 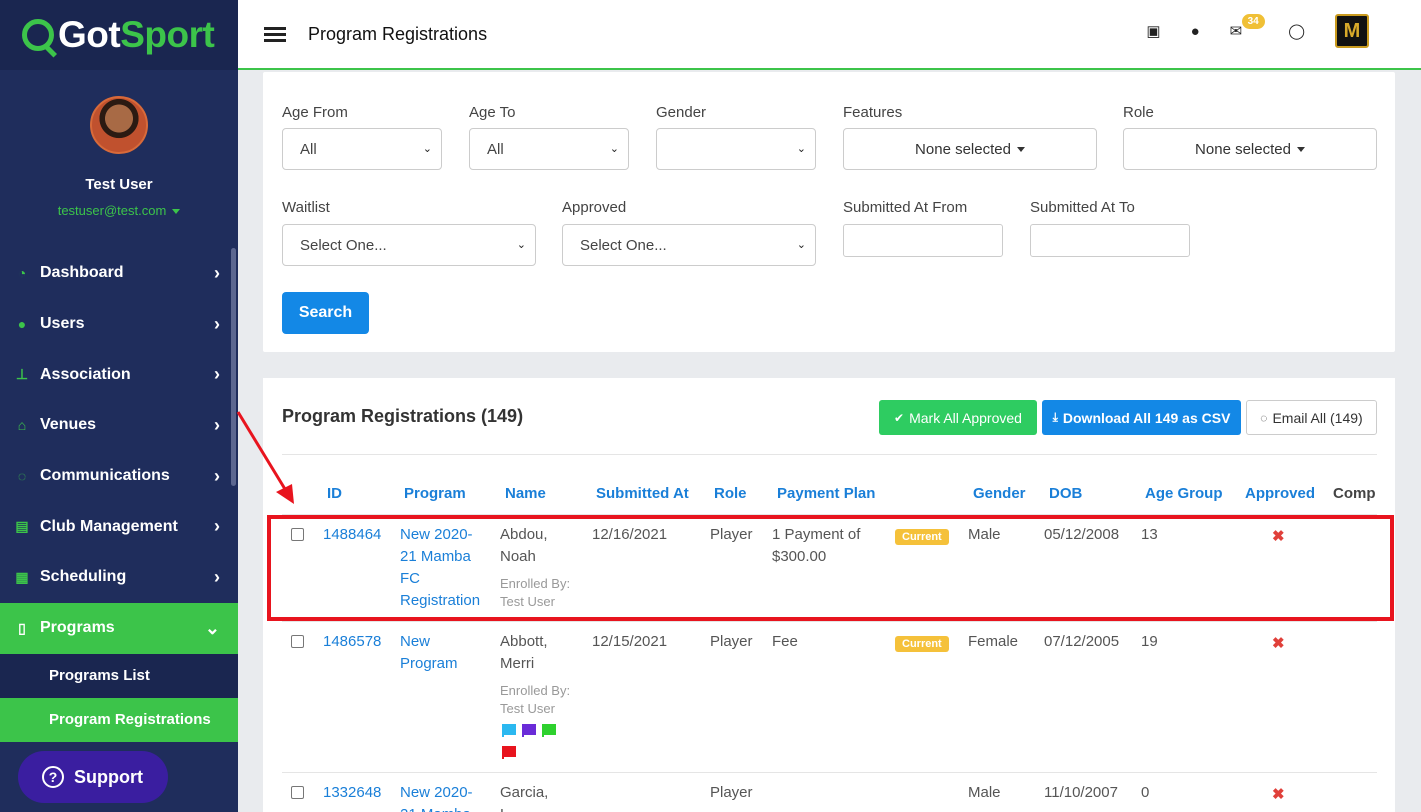 What do you see at coordinates (1243, 149) in the screenshot?
I see `role-value: None selected` at bounding box center [1243, 149].